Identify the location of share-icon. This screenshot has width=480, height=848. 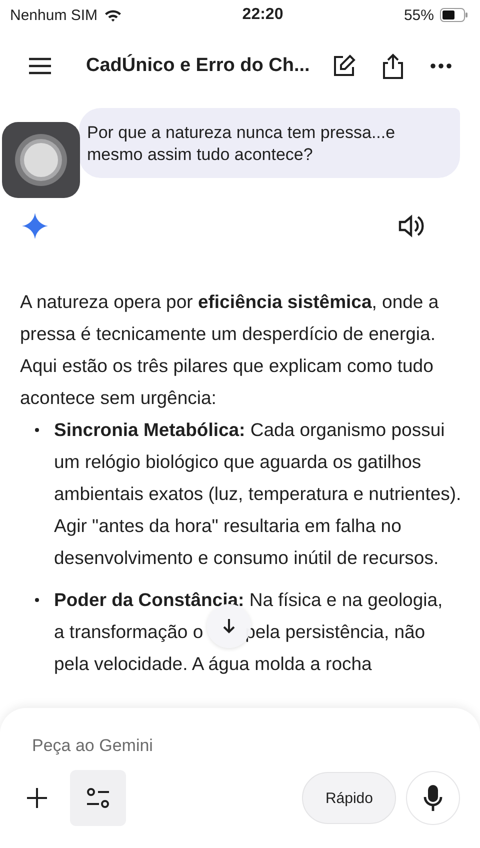
(393, 66).